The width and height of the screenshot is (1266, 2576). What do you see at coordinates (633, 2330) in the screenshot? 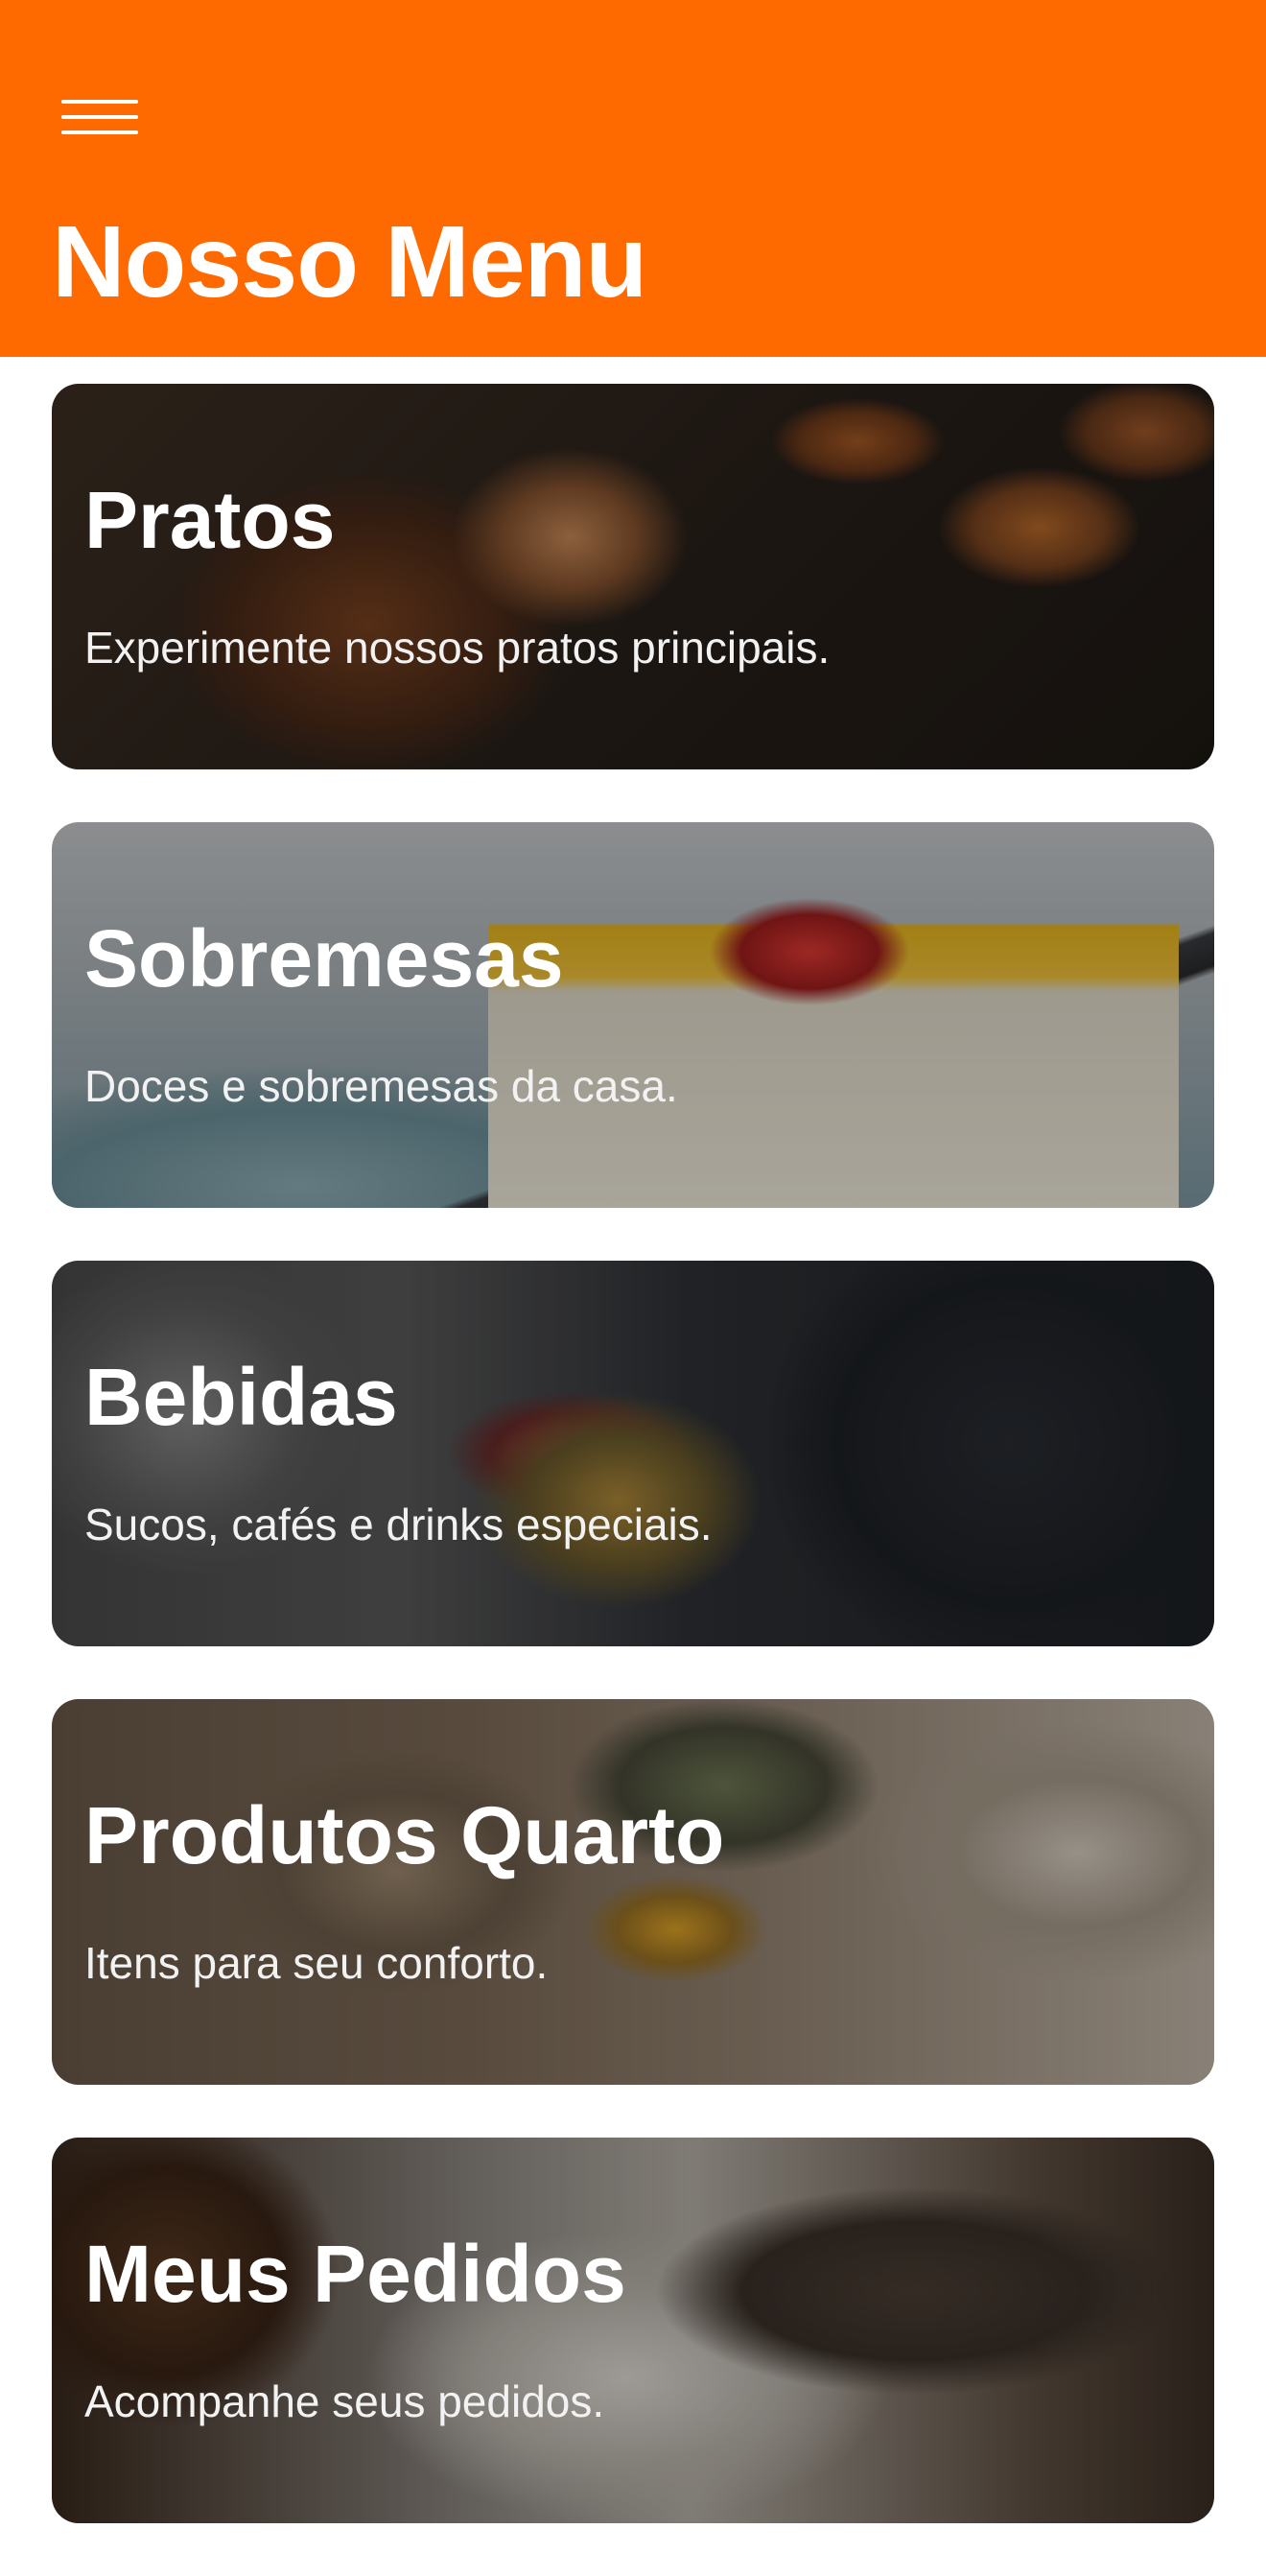
I see `category-card-meus-pedidos: Meus Pedidos Acompanhe seus pedidos.` at bounding box center [633, 2330].